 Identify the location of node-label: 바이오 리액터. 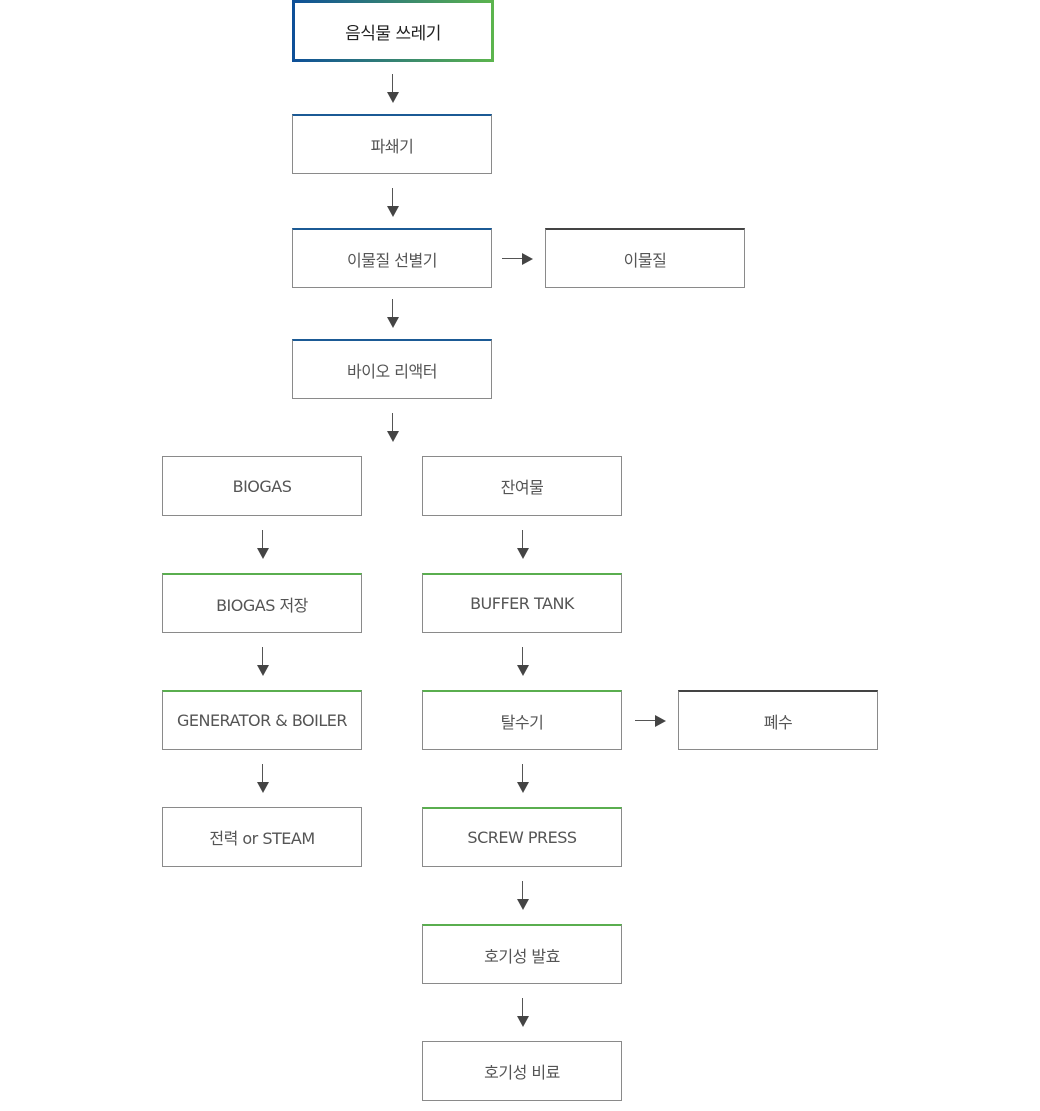
(392, 371).